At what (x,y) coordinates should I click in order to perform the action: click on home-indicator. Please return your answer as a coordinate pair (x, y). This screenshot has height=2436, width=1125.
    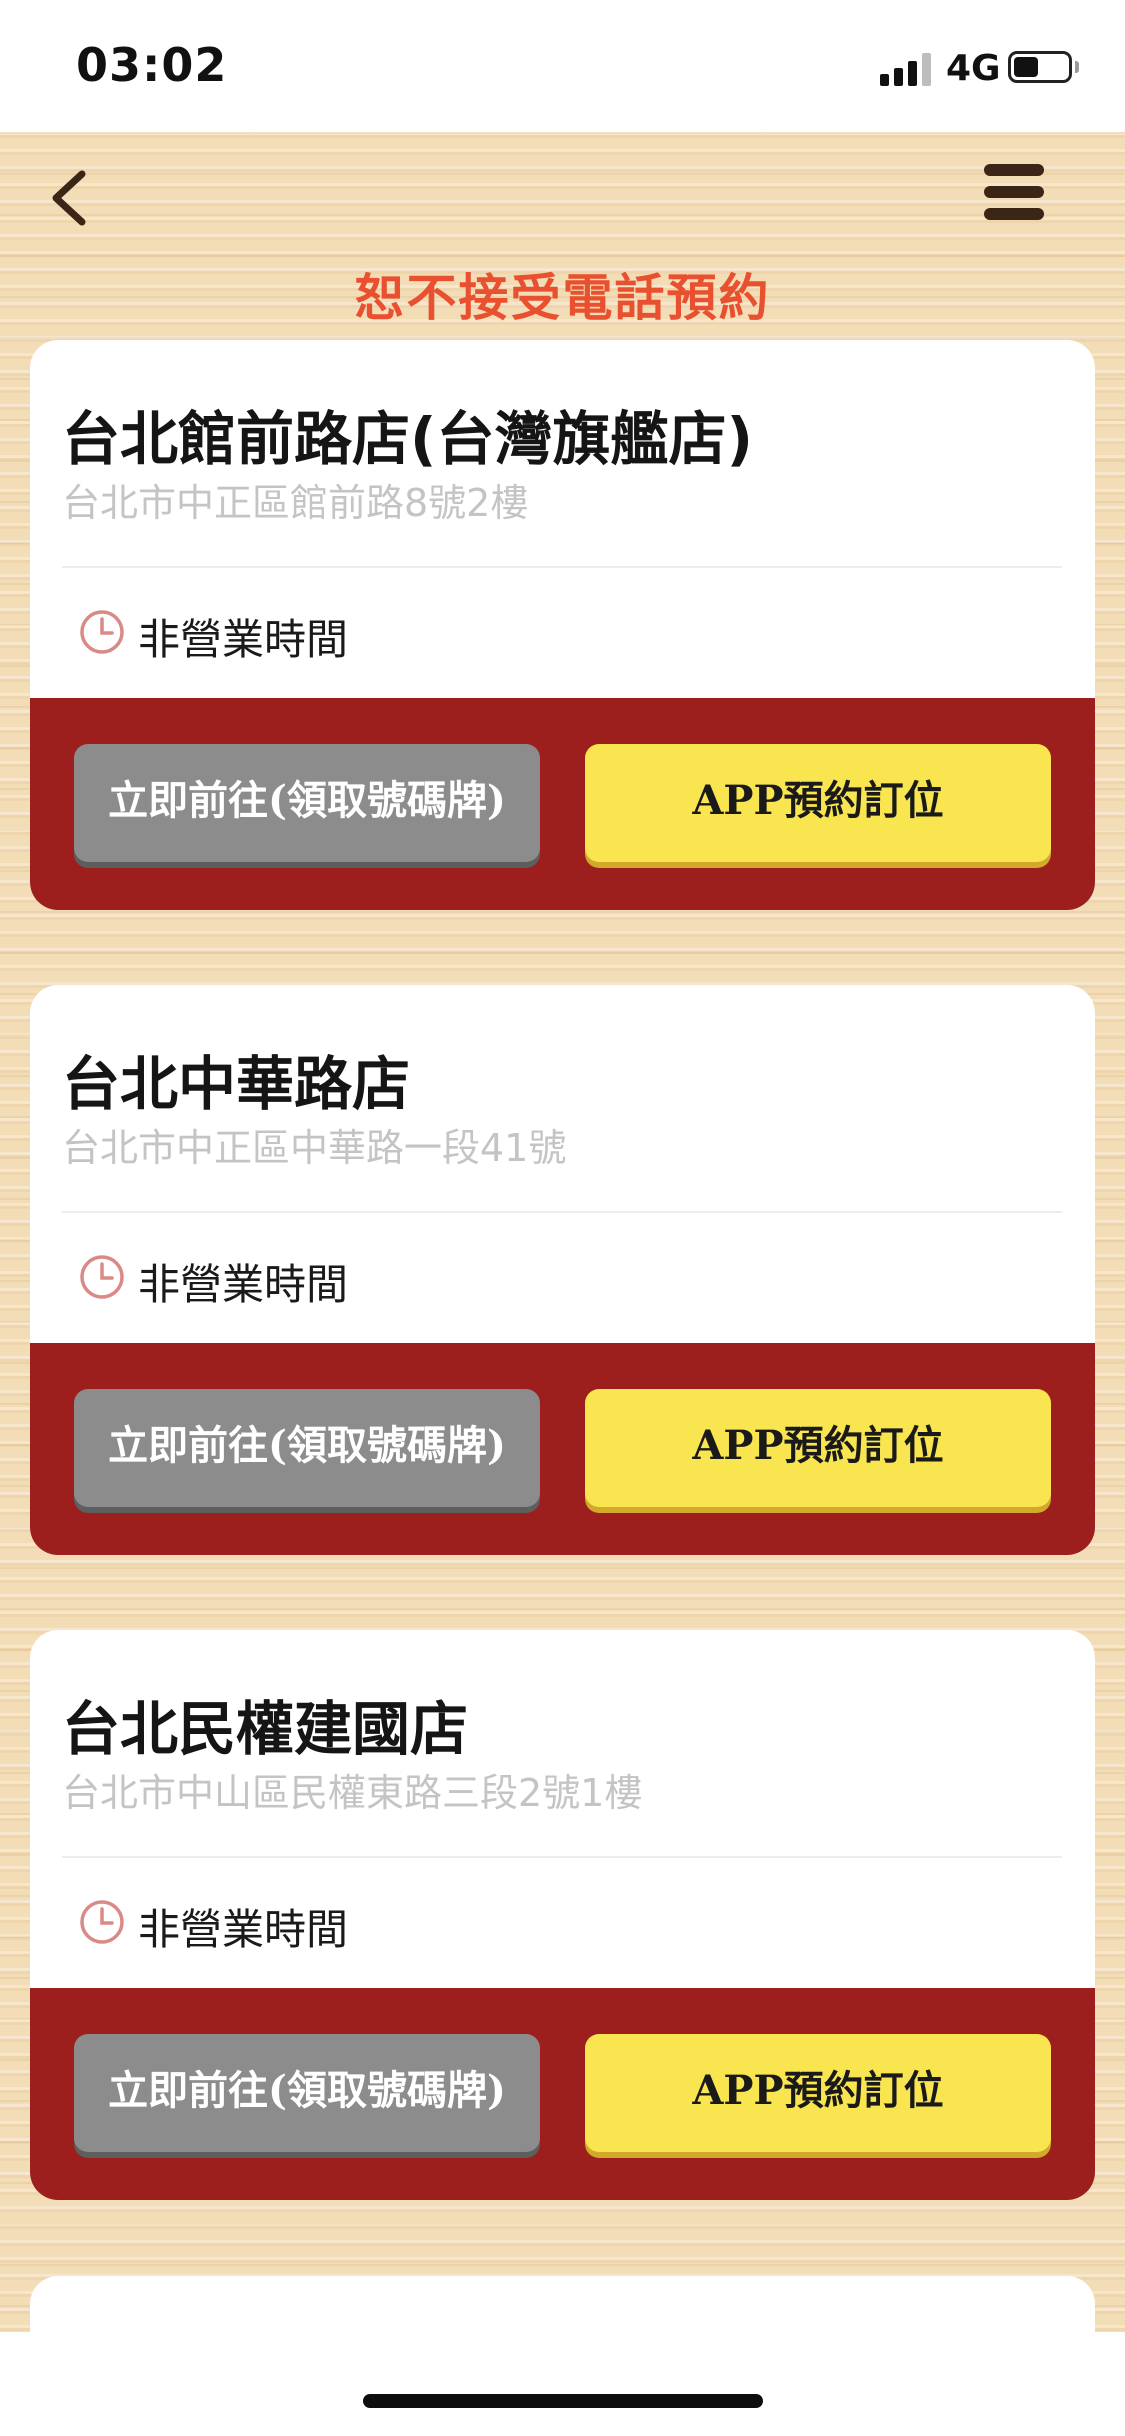
    Looking at the image, I should click on (563, 2401).